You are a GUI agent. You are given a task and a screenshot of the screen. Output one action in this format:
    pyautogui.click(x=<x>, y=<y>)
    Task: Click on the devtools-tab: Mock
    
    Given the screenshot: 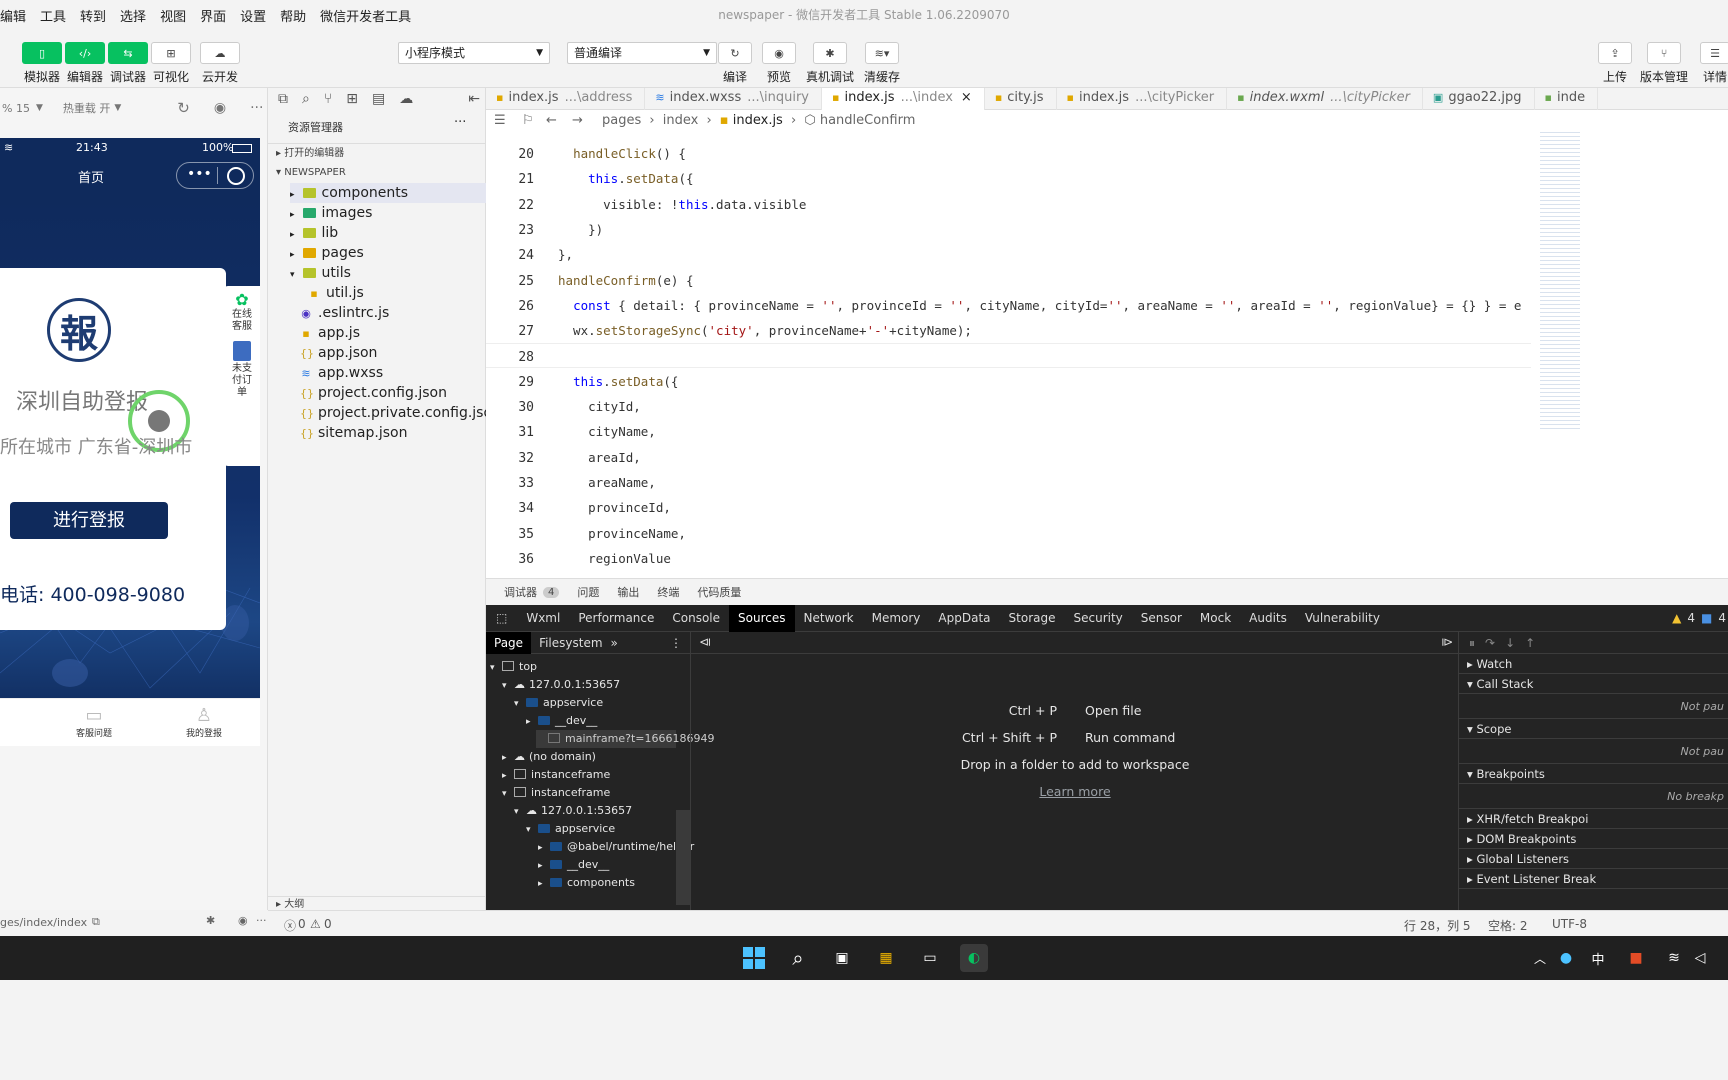 What is the action you would take?
    pyautogui.click(x=1215, y=618)
    